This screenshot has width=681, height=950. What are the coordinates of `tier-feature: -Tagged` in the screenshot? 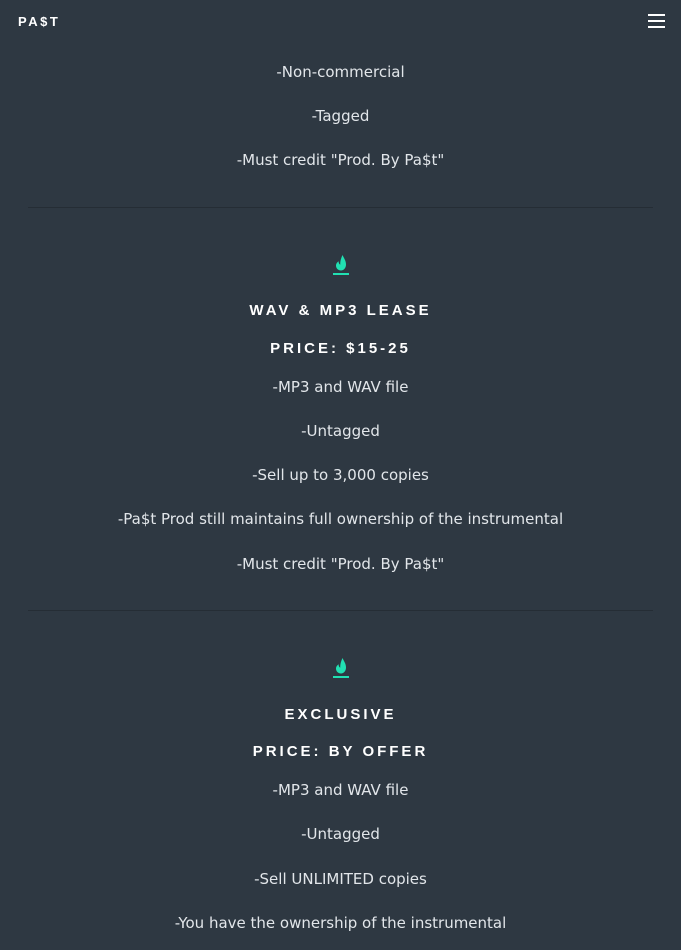 It's located at (340, 116).